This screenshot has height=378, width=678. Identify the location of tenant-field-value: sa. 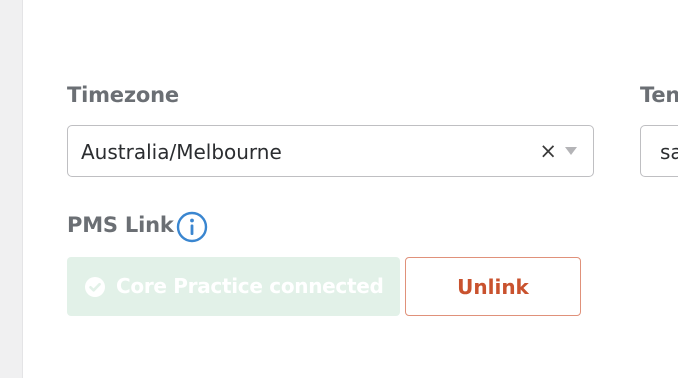
(669, 152).